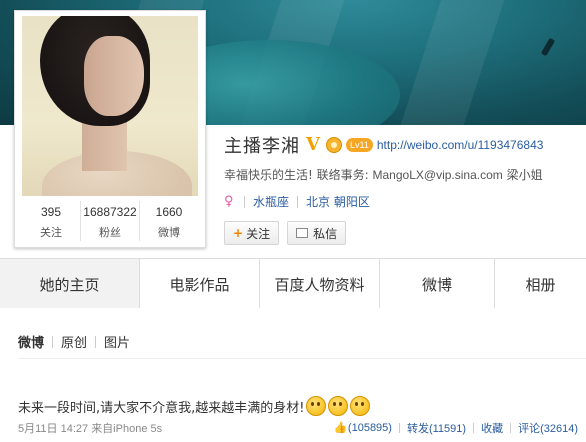 This screenshot has height=442, width=586. What do you see at coordinates (114, 76) in the screenshot?
I see `avatar-face` at bounding box center [114, 76].